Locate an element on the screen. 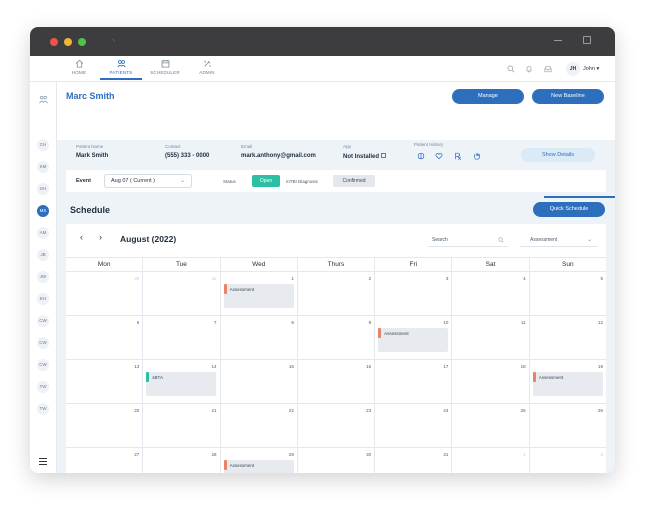 This screenshot has width=645, height=507. calendar-day-cell: 8 is located at coordinates (259, 337).